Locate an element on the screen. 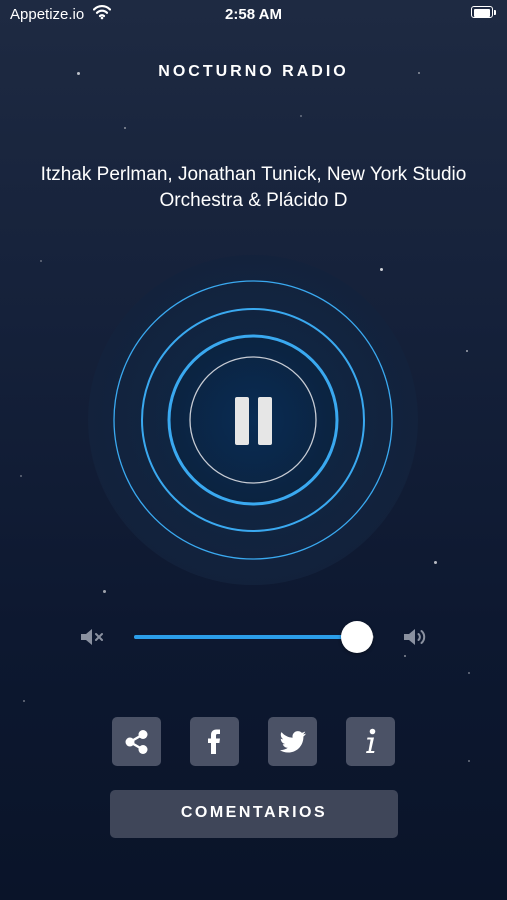 This screenshot has width=507, height=900. volume-slider is located at coordinates (254, 637).